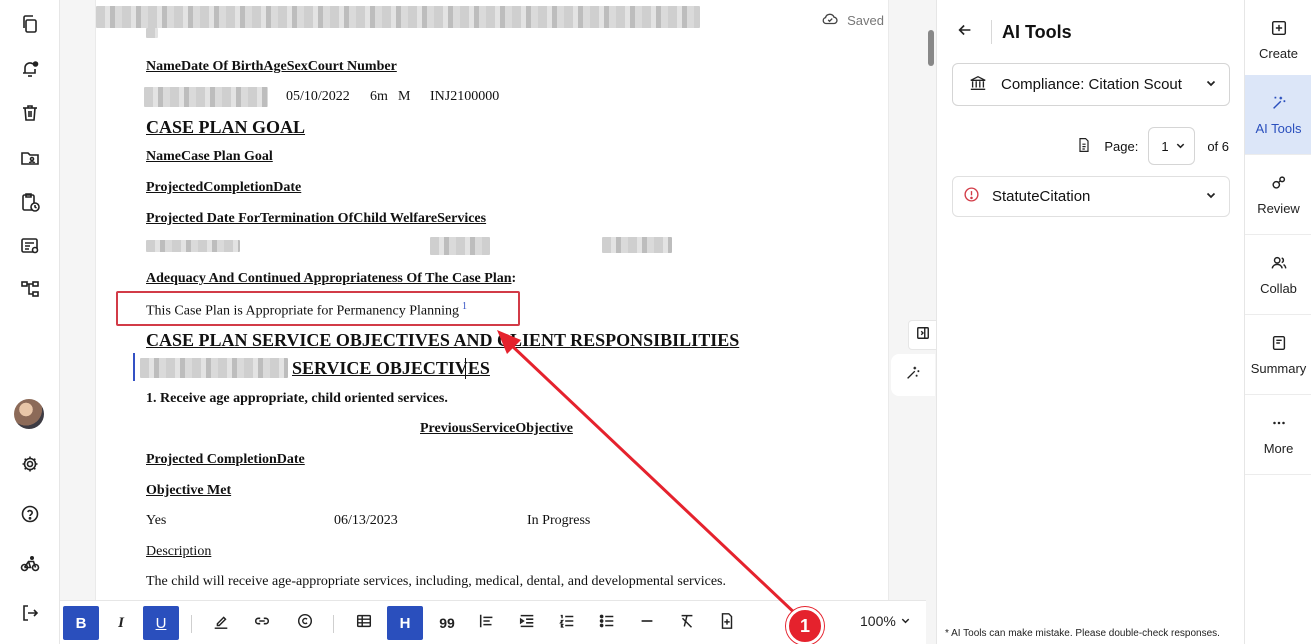 The height and width of the screenshot is (644, 1311). I want to click on rail-item-create: Create, so click(1278, 40).